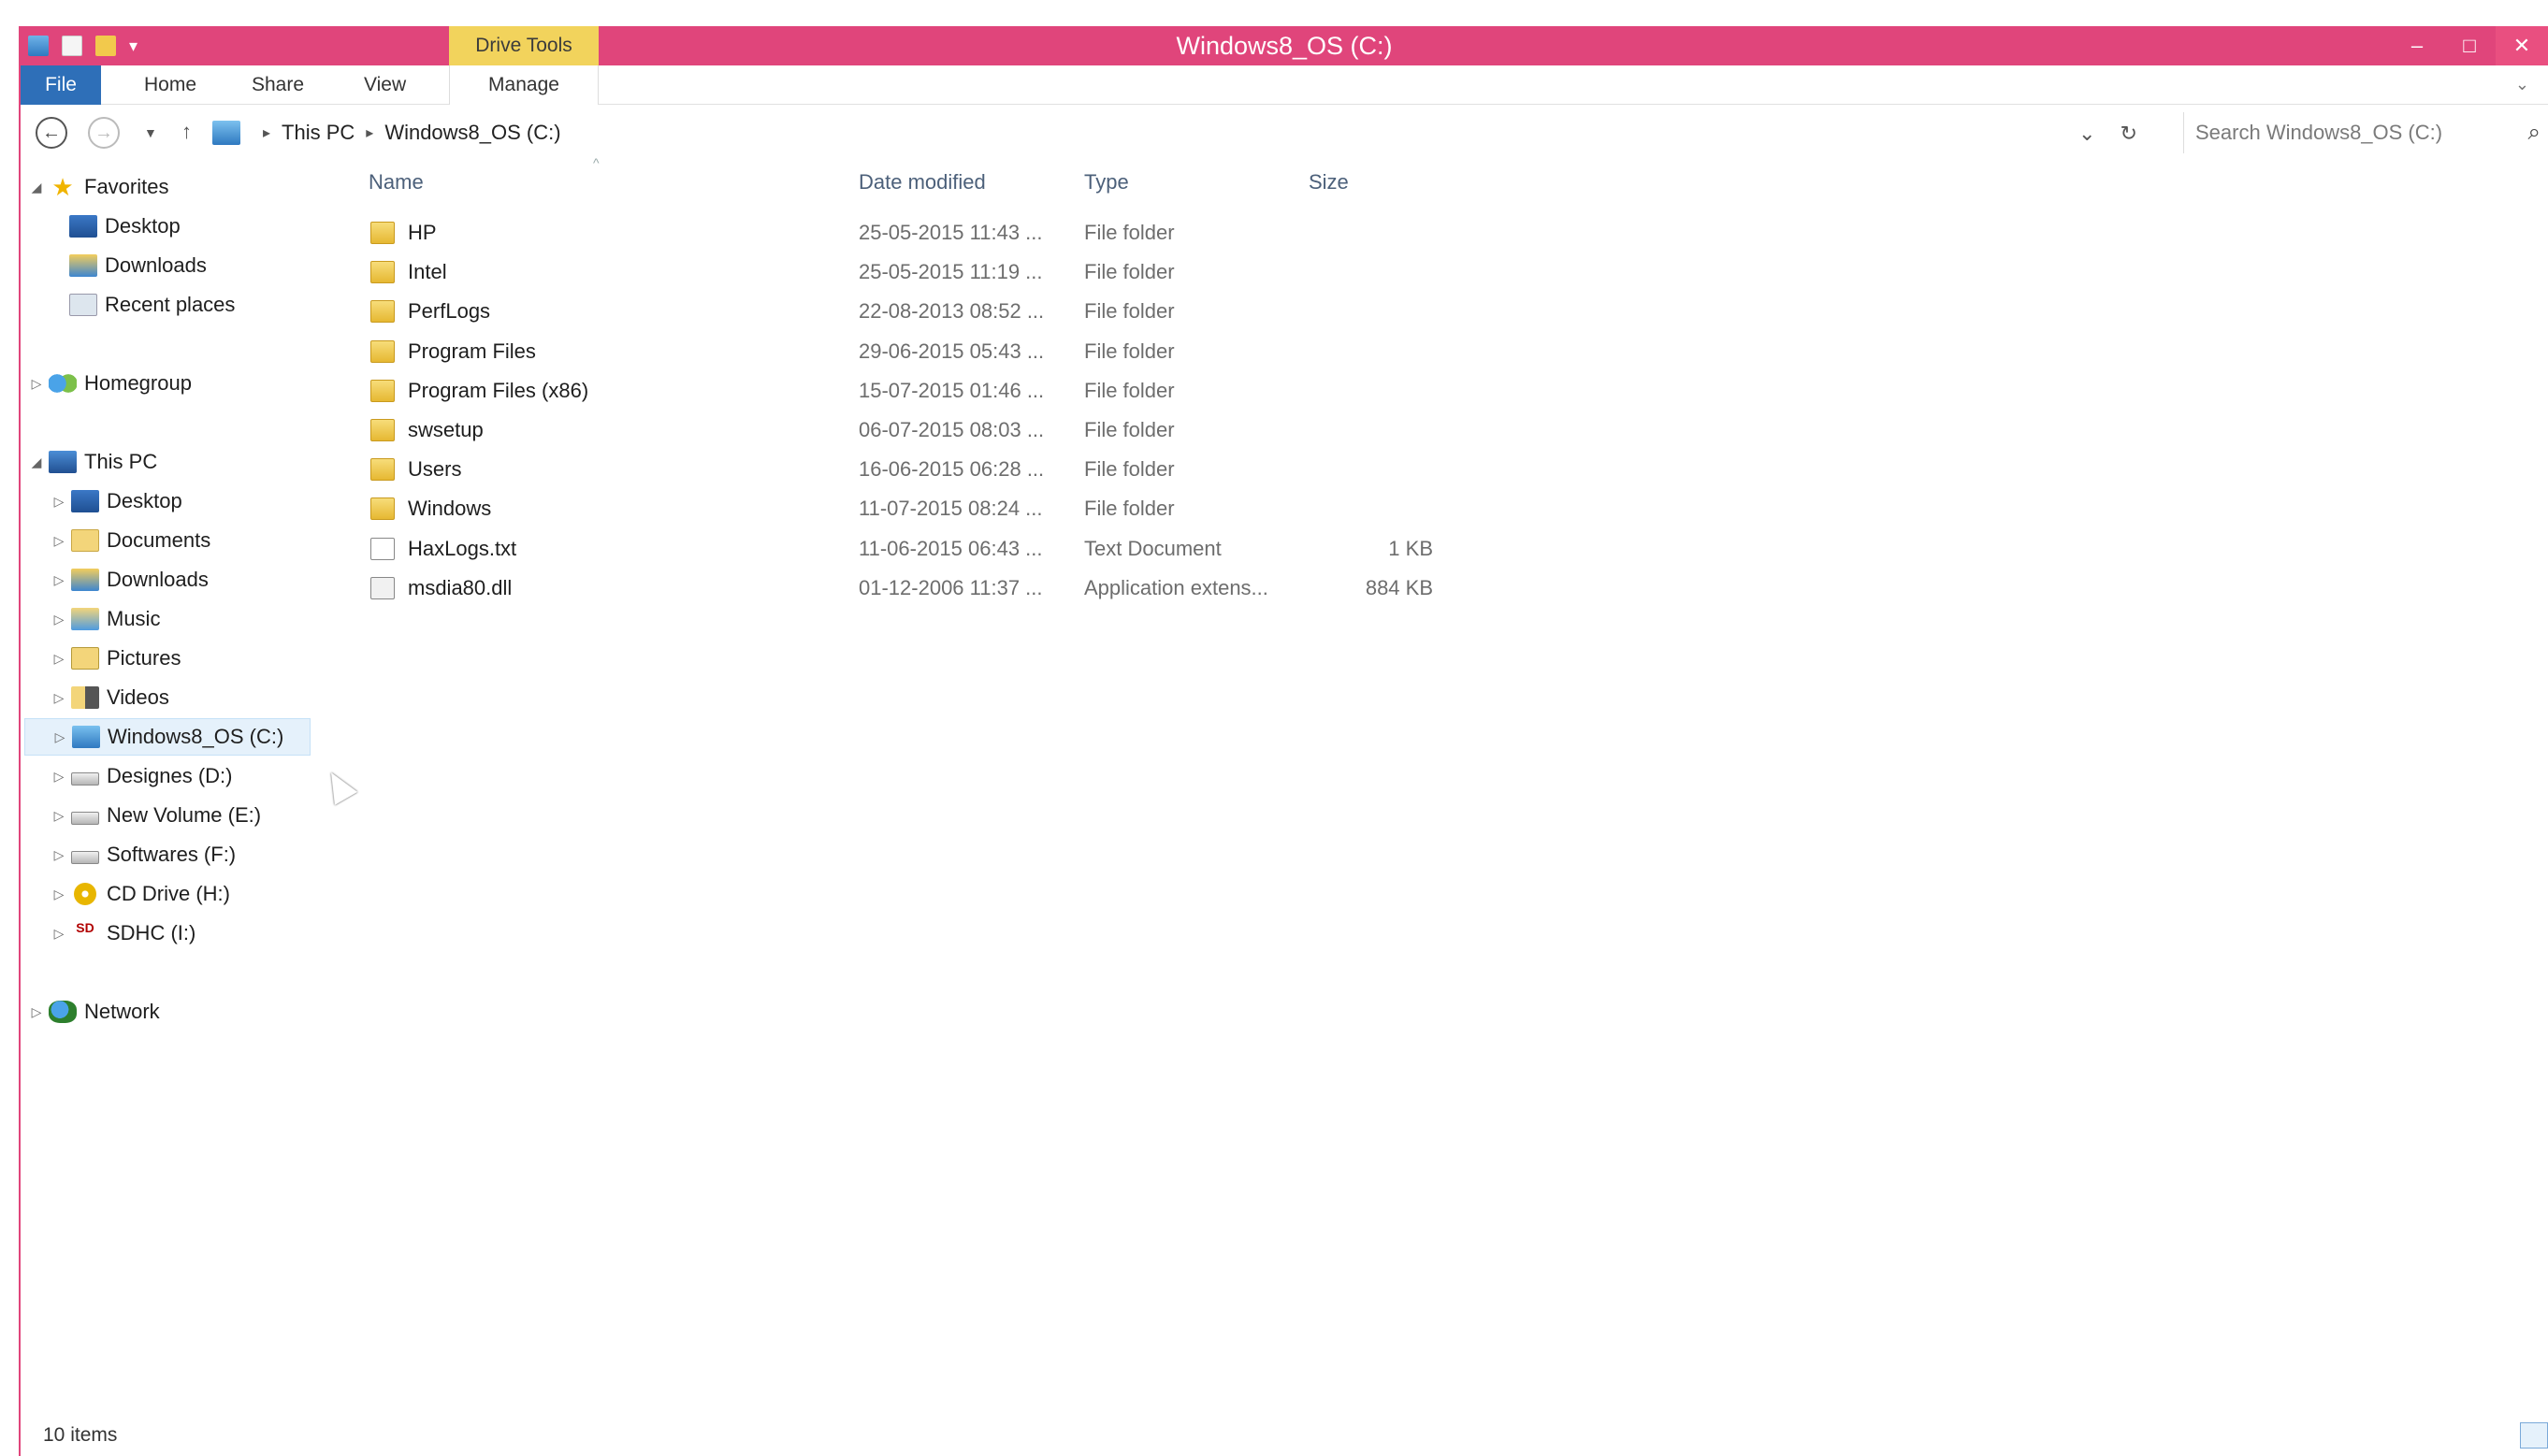 This screenshot has width=2548, height=1456. What do you see at coordinates (318, 133) in the screenshot?
I see `breadcrumb-this-pc: This PC` at bounding box center [318, 133].